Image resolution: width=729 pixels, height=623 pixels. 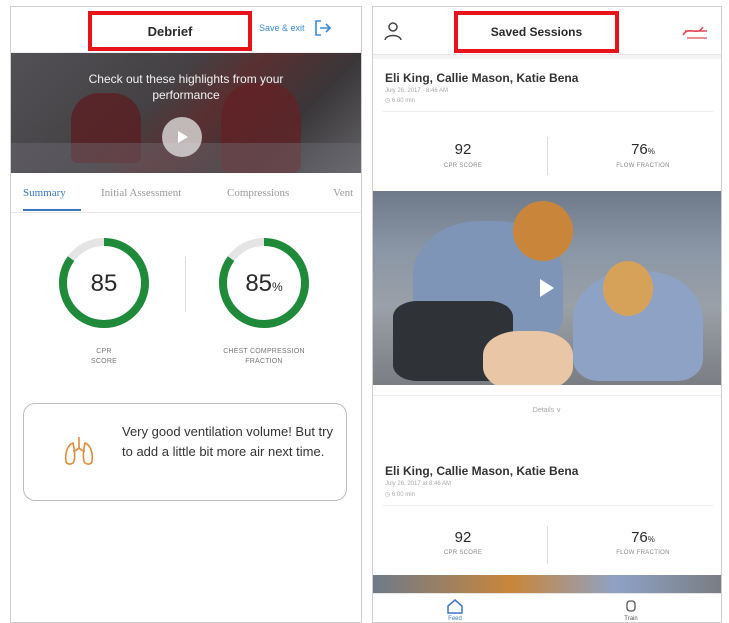 I want to click on sessions-header: Saved Sessions, so click(x=547, y=31).